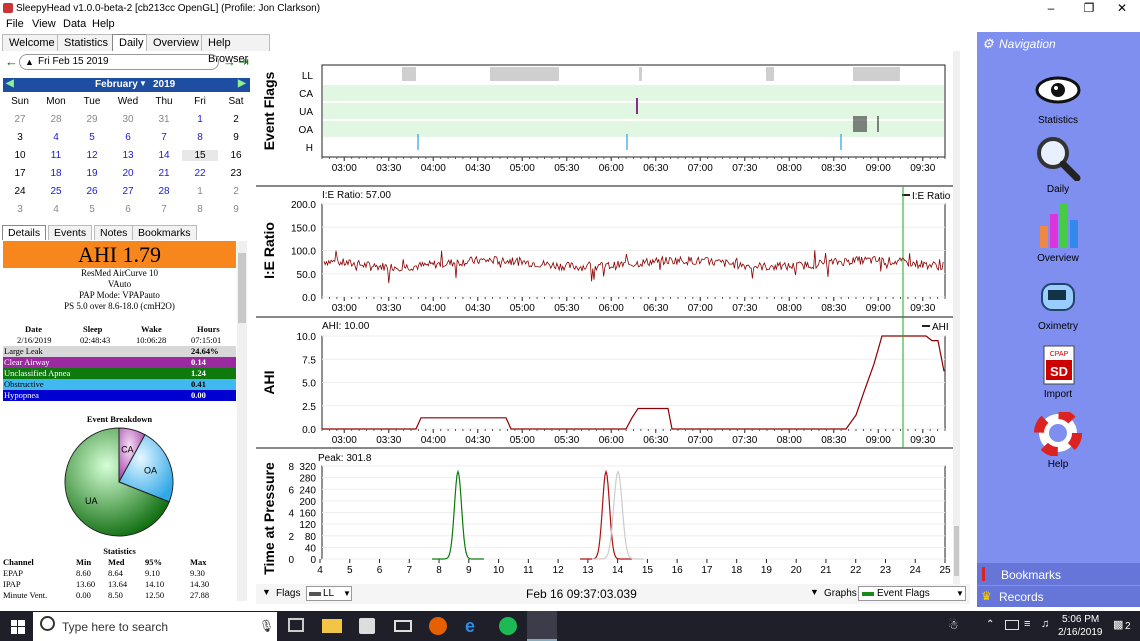  What do you see at coordinates (176, 42) in the screenshot?
I see `tab-overview: Overview` at bounding box center [176, 42].